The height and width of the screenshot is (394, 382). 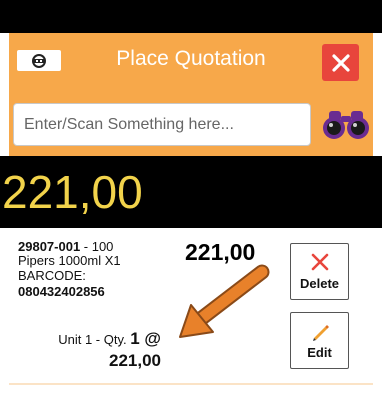 I want to click on item-code-suffix: - 100, so click(x=97, y=246).